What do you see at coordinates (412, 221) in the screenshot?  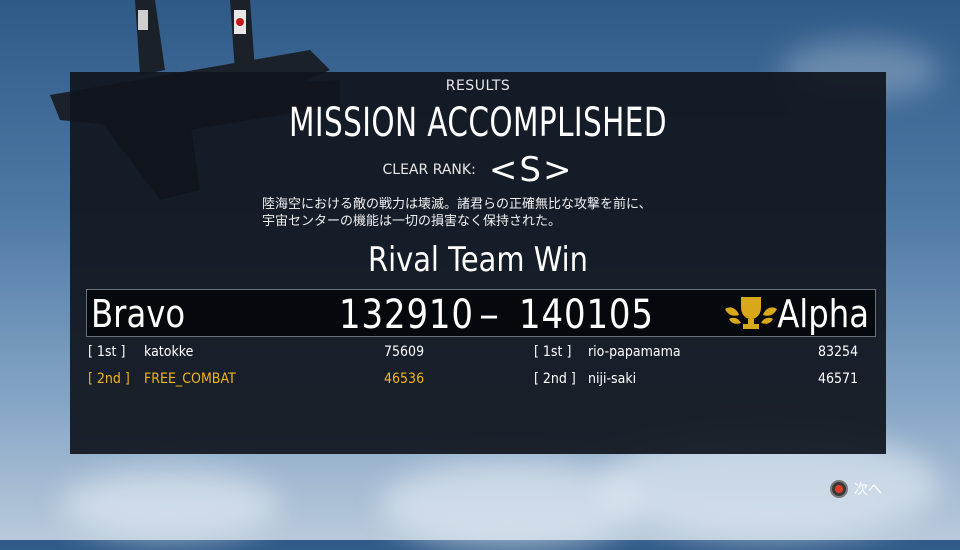 I see `description-line-2: 宇宙センターの機能は一切の損害なく保持された。` at bounding box center [412, 221].